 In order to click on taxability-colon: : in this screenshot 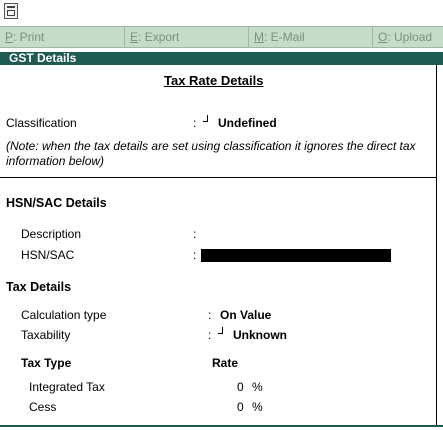, I will do `click(210, 335)`.